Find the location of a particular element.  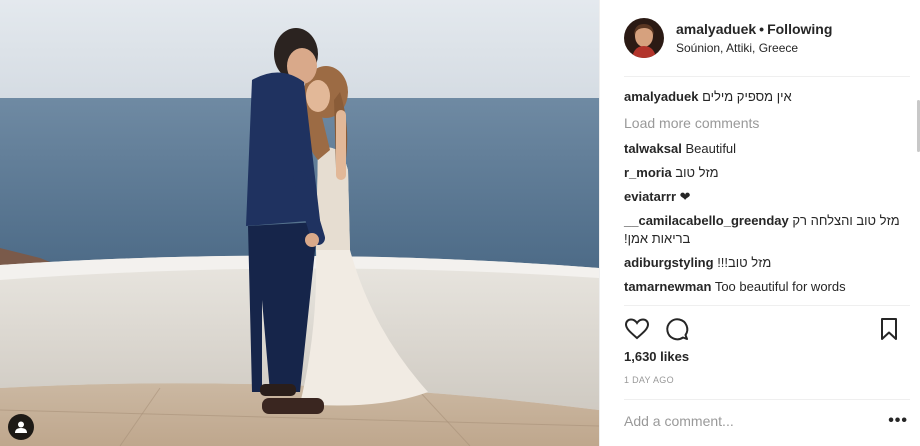

header-divider is located at coordinates (767, 76).